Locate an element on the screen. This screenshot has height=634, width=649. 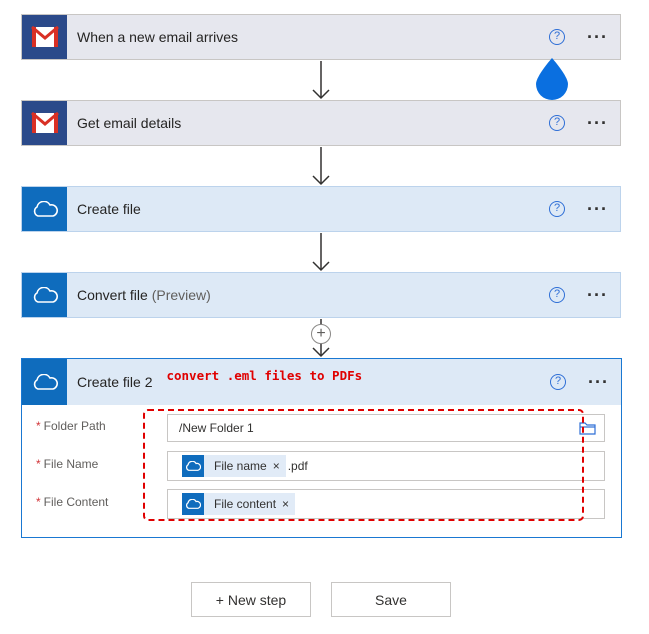
new-step-button: + New step is located at coordinates (251, 599).